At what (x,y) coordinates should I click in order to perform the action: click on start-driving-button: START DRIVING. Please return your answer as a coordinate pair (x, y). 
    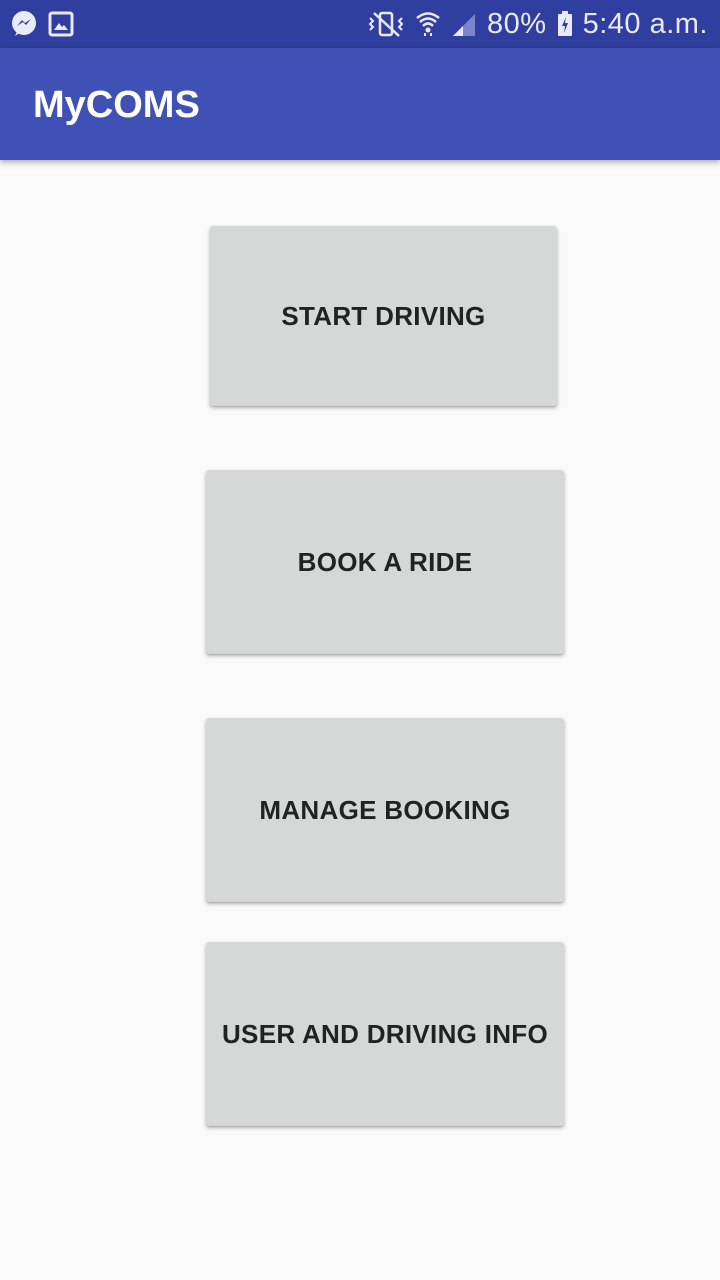
    Looking at the image, I should click on (383, 316).